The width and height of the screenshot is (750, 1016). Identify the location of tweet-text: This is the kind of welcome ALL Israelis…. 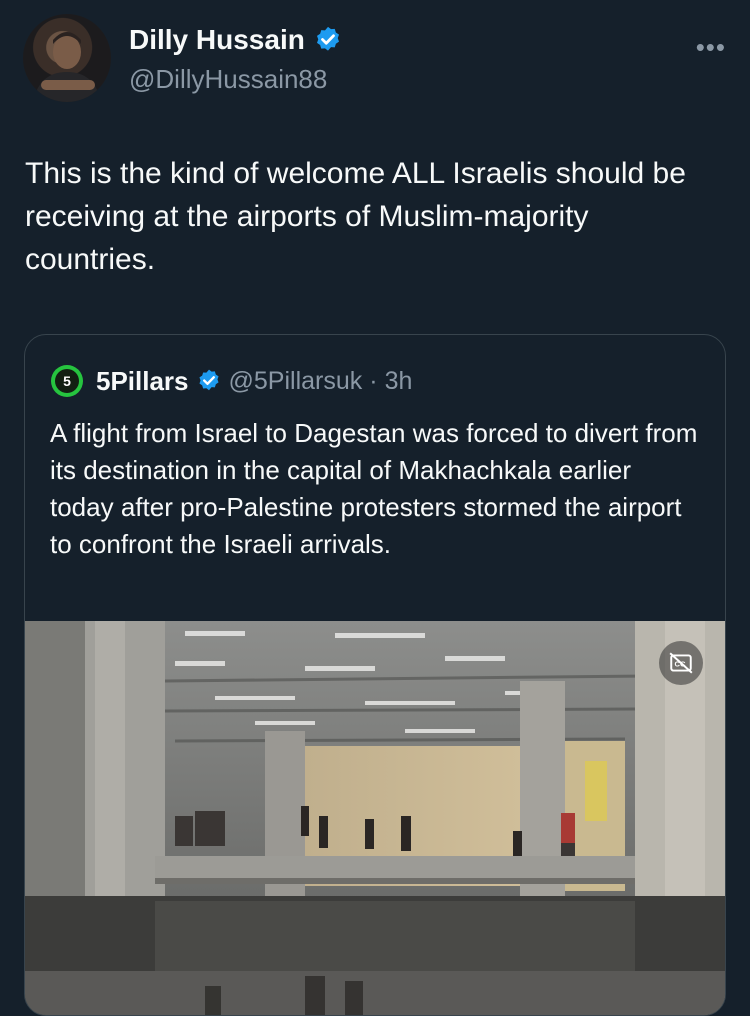
(360, 216).